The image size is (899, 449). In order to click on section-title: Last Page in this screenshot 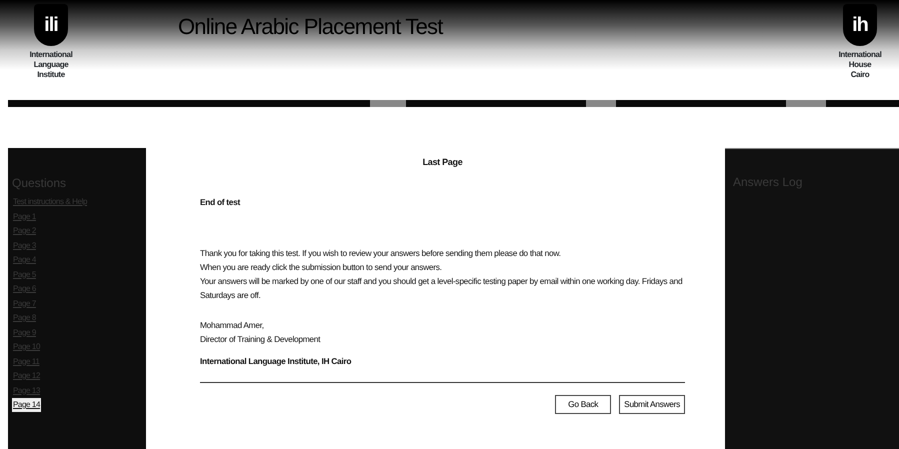, I will do `click(443, 162)`.